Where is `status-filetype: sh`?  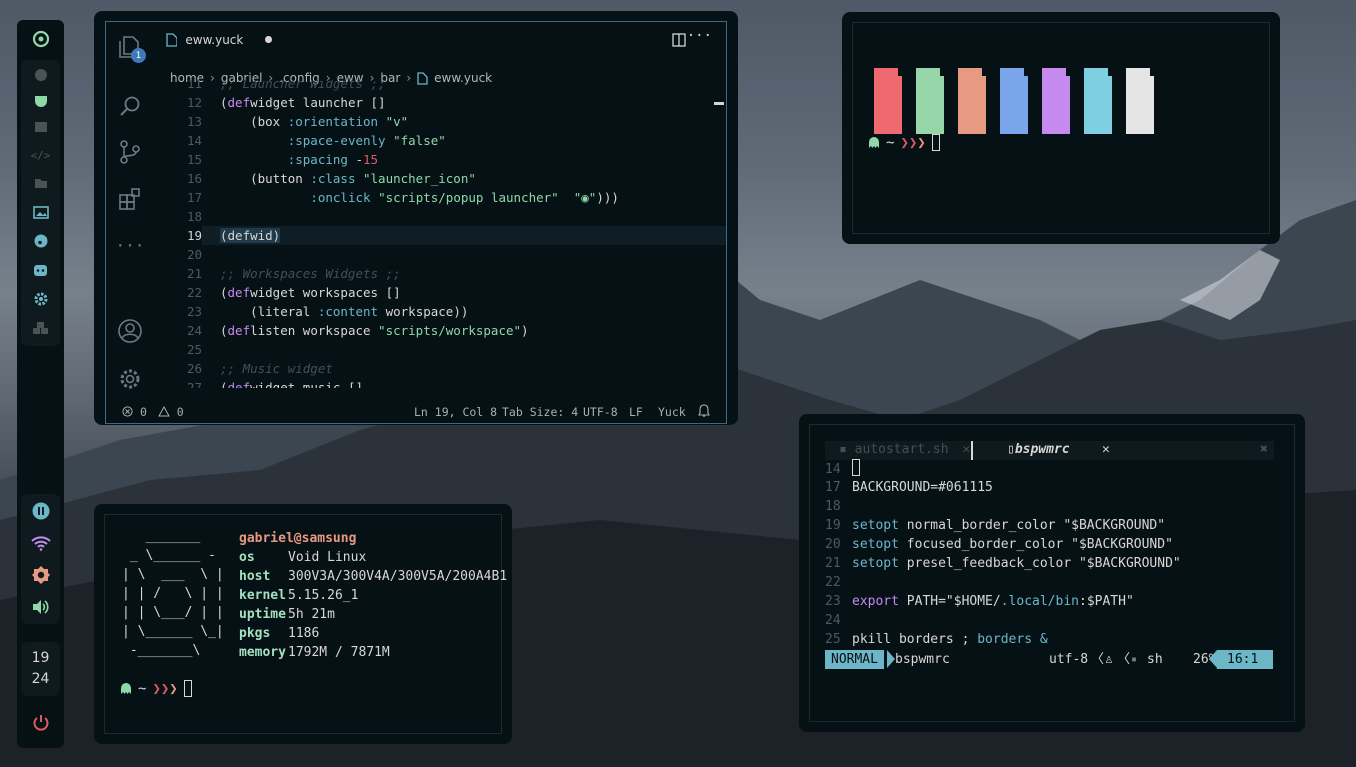 status-filetype: sh is located at coordinates (1155, 659).